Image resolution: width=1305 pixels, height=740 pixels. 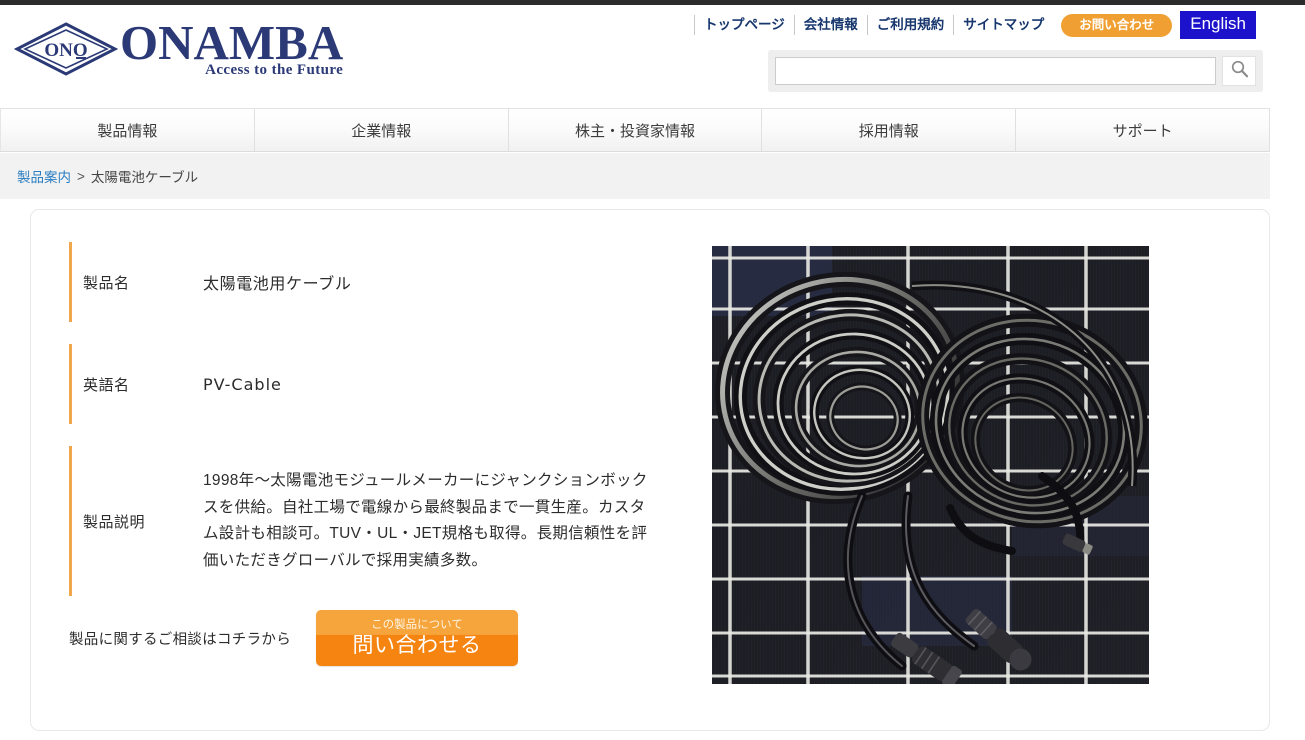 What do you see at coordinates (66, 48) in the screenshot?
I see `diamond-logo-icon: ONO` at bounding box center [66, 48].